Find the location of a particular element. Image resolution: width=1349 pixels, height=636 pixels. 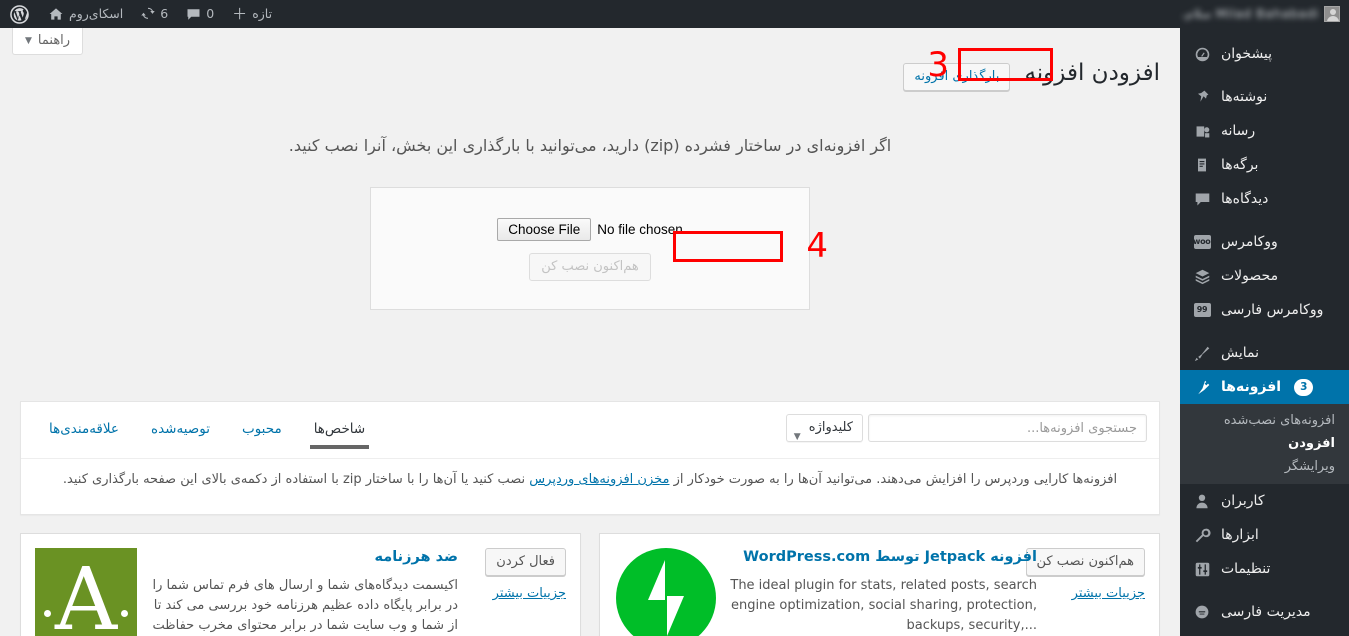

sidebar-item-label: کاربران is located at coordinates (1243, 501).